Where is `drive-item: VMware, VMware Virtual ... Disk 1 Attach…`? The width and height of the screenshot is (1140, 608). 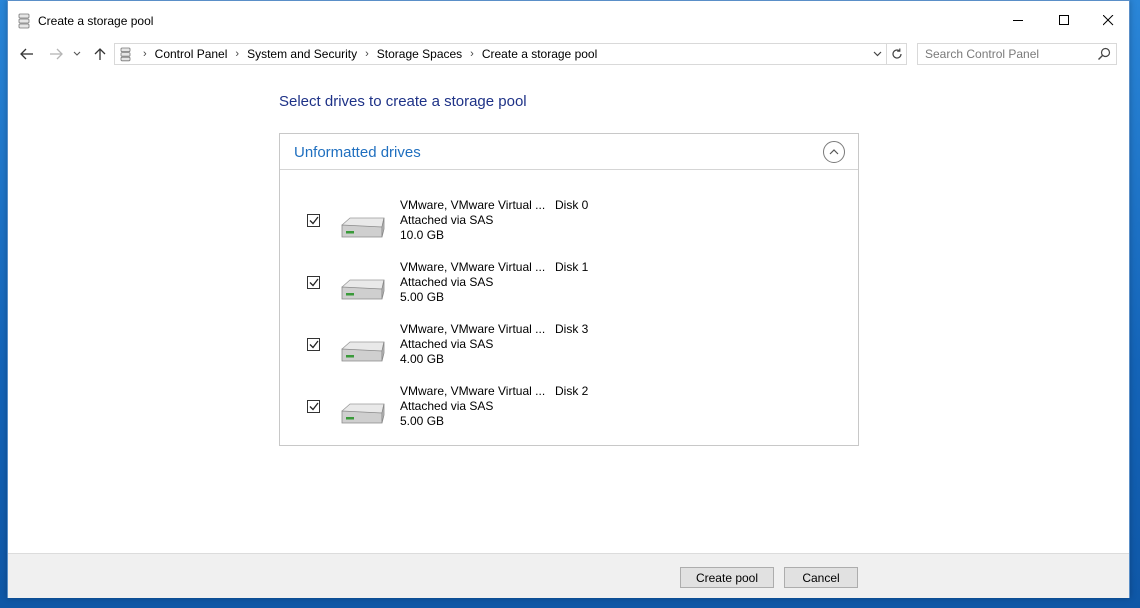 drive-item: VMware, VMware Virtual ... Disk 1 Attach… is located at coordinates (569, 285).